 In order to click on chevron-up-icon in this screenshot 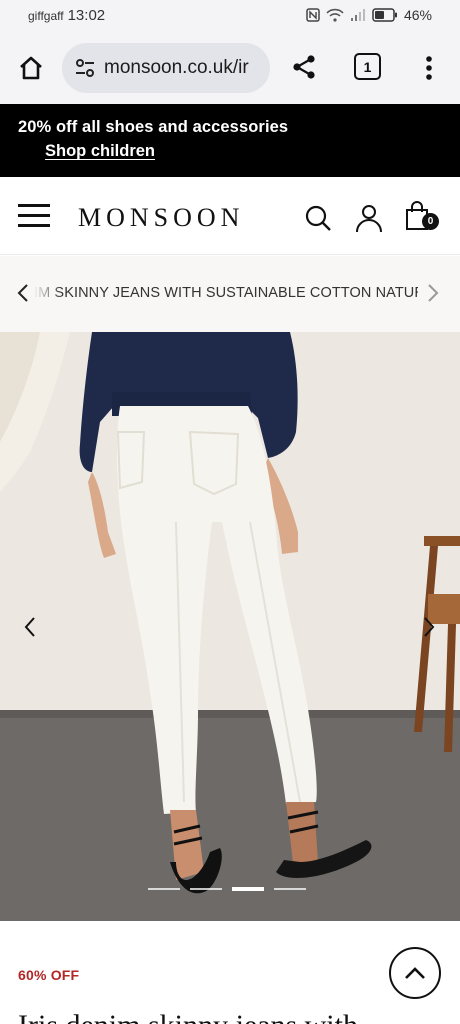, I will do `click(415, 973)`.